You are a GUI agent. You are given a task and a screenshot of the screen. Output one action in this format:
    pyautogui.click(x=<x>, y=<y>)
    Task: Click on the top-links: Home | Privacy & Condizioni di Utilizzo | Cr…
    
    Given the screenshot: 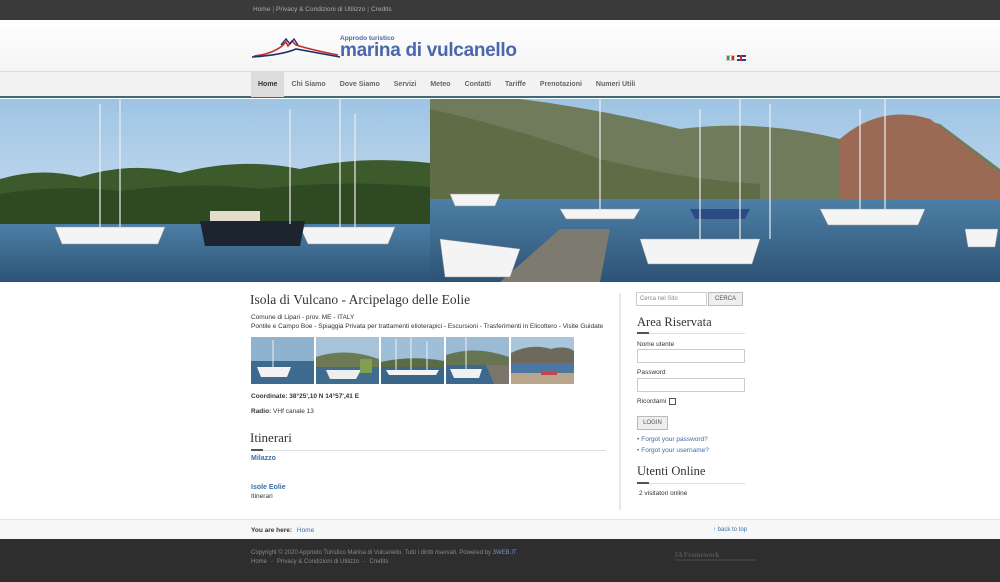 What is the action you would take?
    pyautogui.click(x=322, y=9)
    